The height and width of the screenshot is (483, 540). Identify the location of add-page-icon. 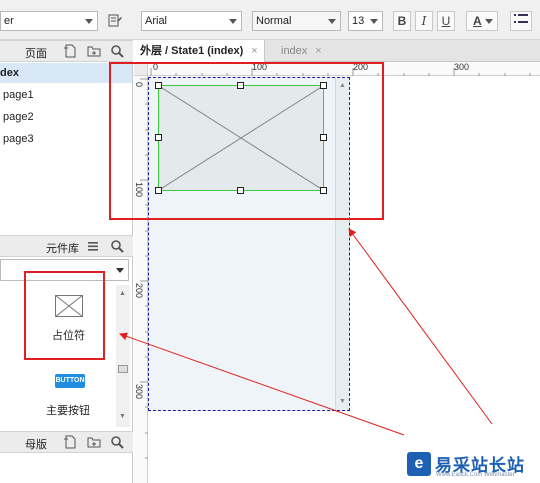
(70, 51).